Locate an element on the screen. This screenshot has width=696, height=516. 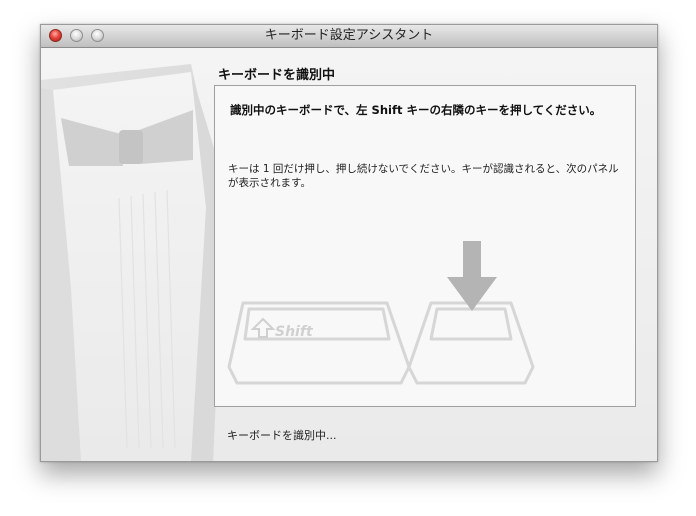
instruction-text: 識別中のキーボードで、左 Shift キーの右隣のキーを押してください。 is located at coordinates (416, 110).